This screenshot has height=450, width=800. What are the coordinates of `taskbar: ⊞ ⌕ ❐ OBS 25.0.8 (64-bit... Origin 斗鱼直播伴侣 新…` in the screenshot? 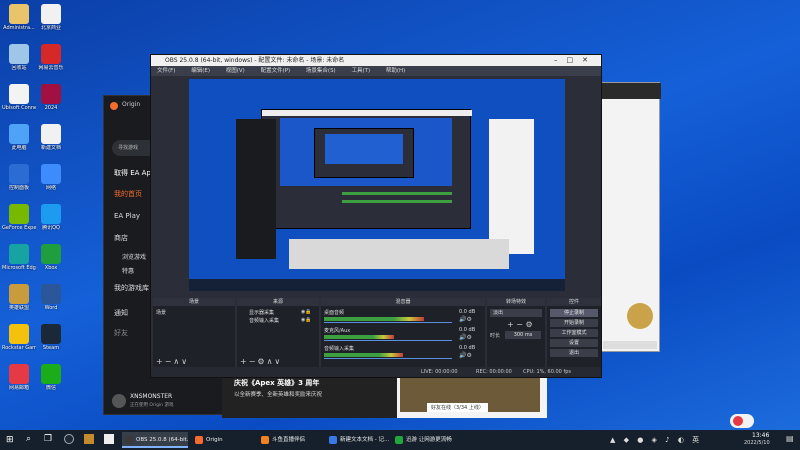 It's located at (400, 440).